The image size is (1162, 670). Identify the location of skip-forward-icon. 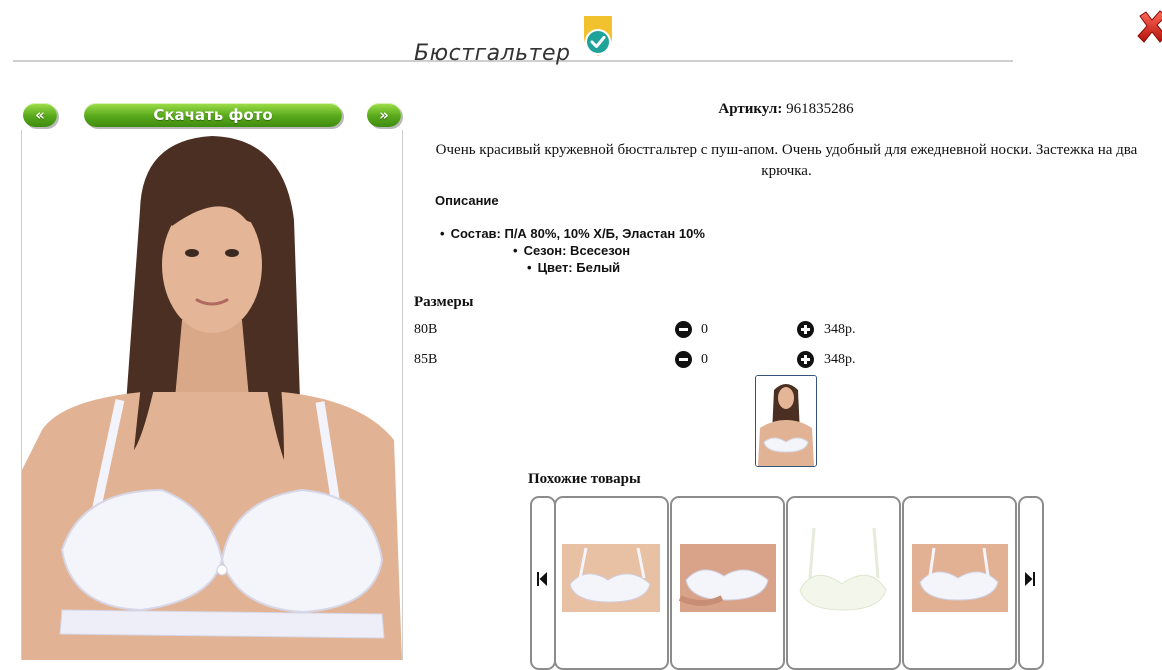
(1030, 579).